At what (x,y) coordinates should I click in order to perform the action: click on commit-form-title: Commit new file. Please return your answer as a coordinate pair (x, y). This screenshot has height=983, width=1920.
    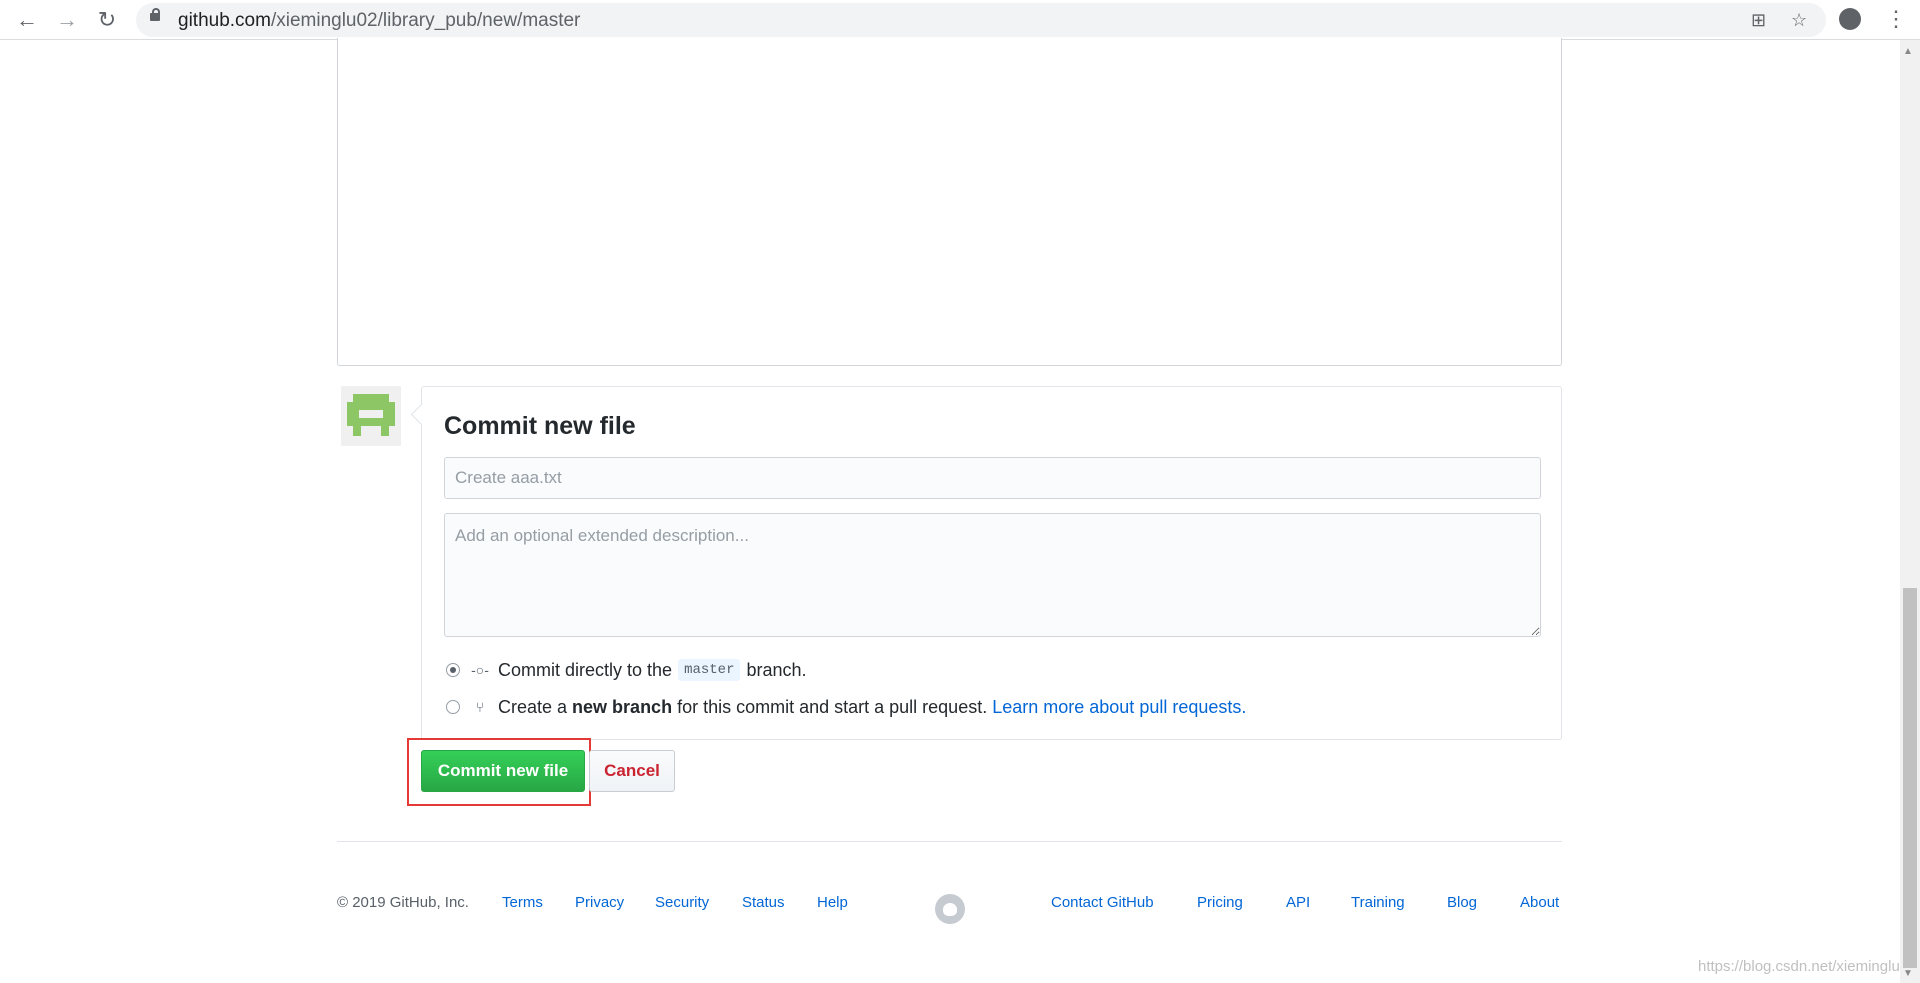
    Looking at the image, I should click on (540, 426).